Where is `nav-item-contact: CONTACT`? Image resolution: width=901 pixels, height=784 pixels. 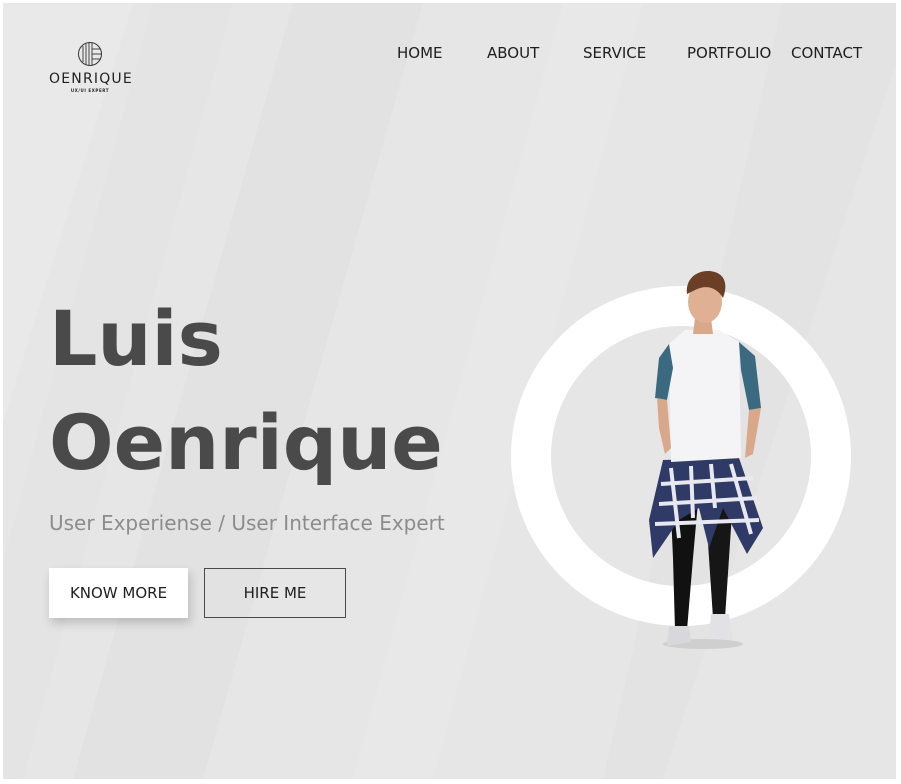
nav-item-contact: CONTACT is located at coordinates (826, 53).